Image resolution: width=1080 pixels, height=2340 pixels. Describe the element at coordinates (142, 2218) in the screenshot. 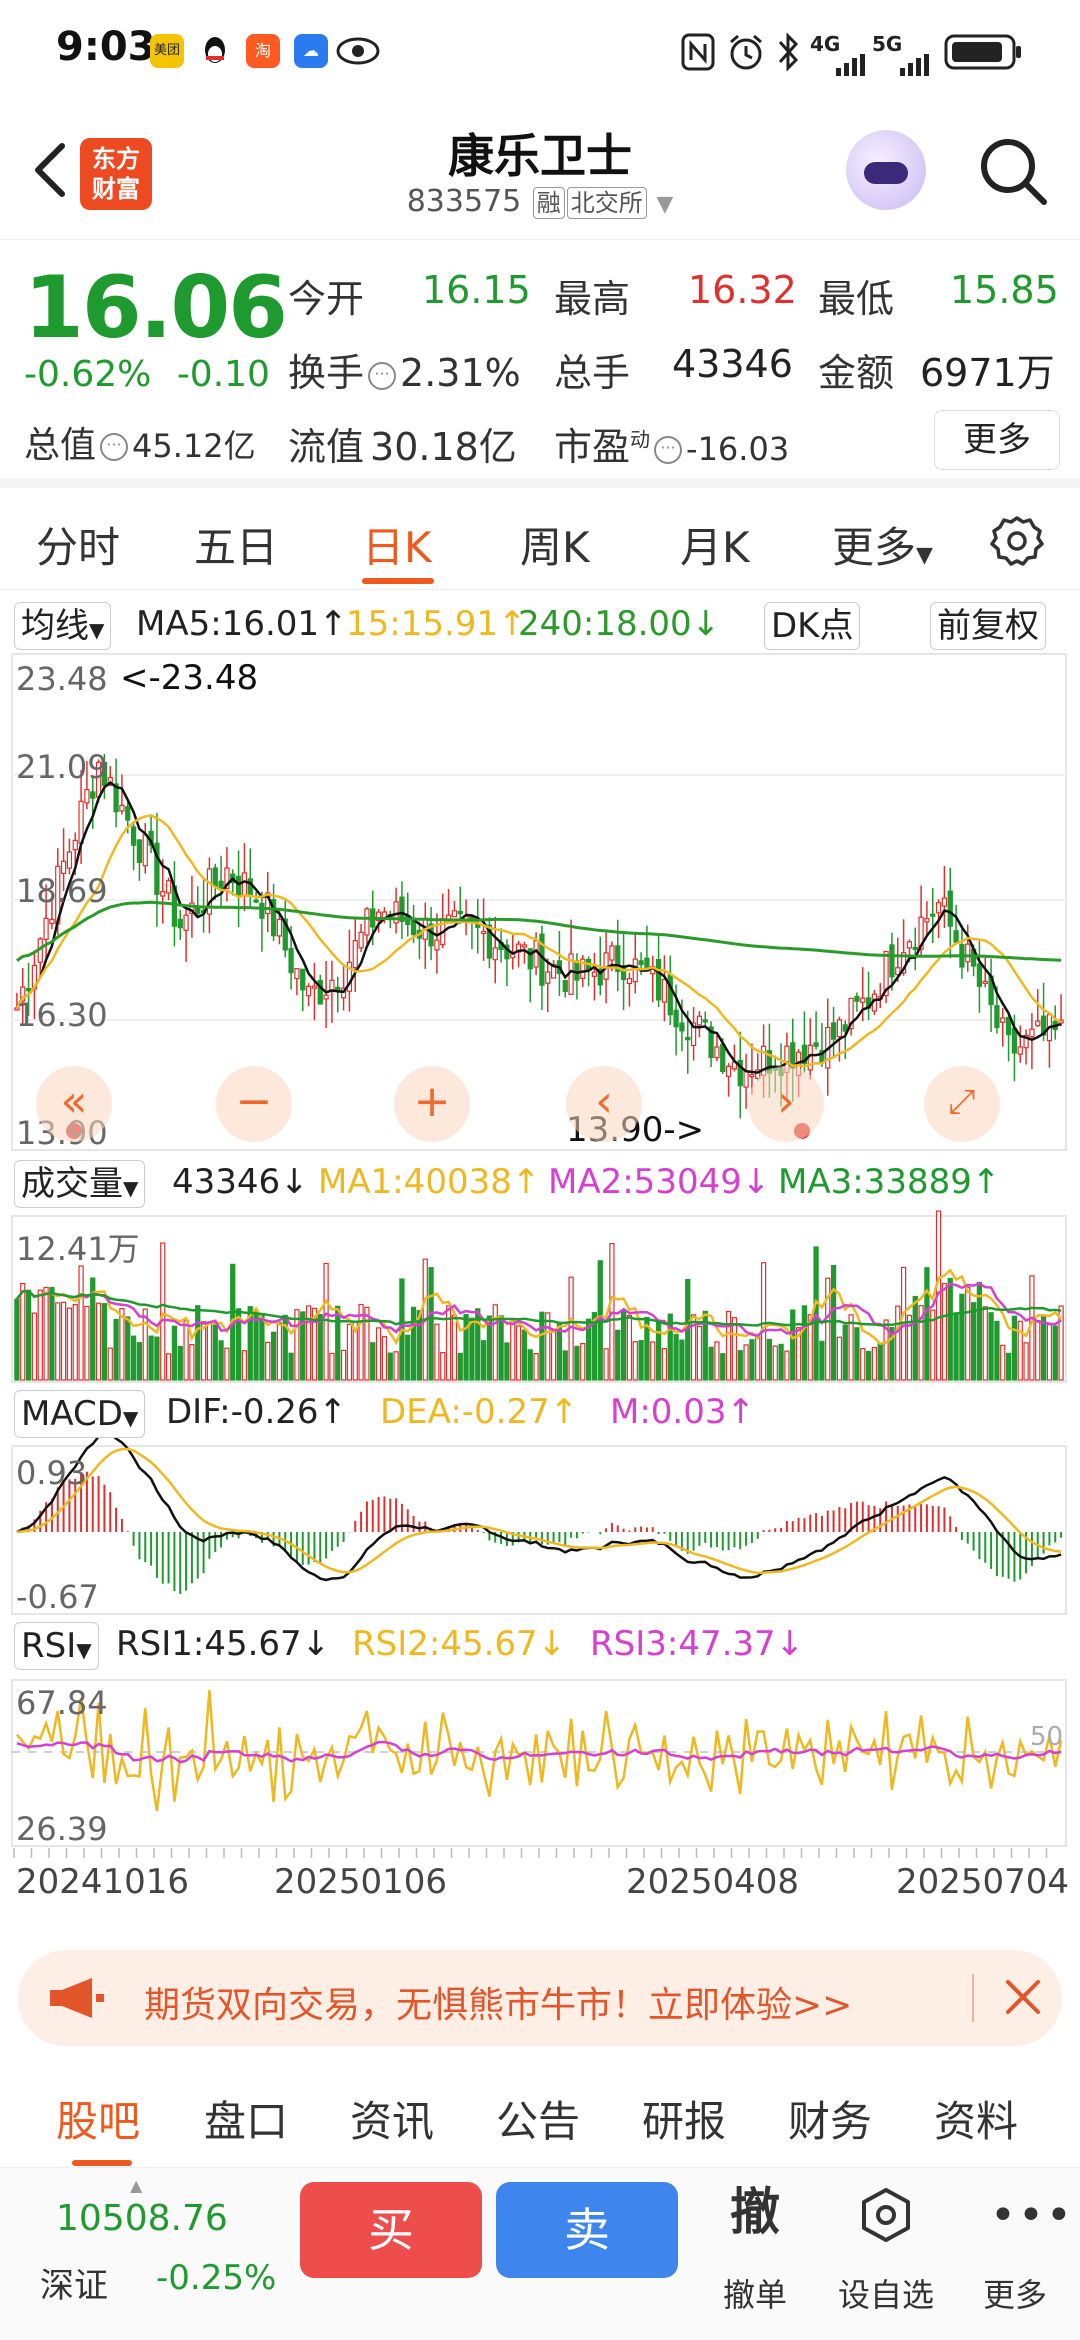

I see `index-value: 10508.76` at that location.